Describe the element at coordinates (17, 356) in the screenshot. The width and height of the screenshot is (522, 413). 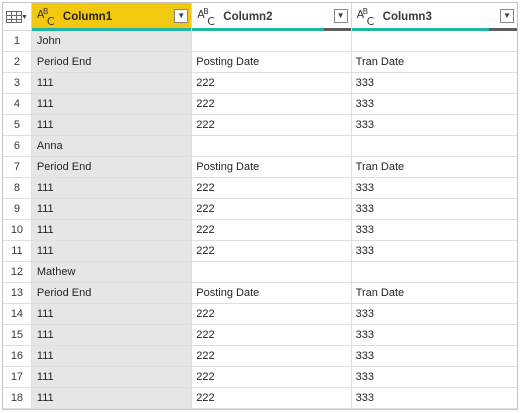
I see `row-number: 16` at that location.